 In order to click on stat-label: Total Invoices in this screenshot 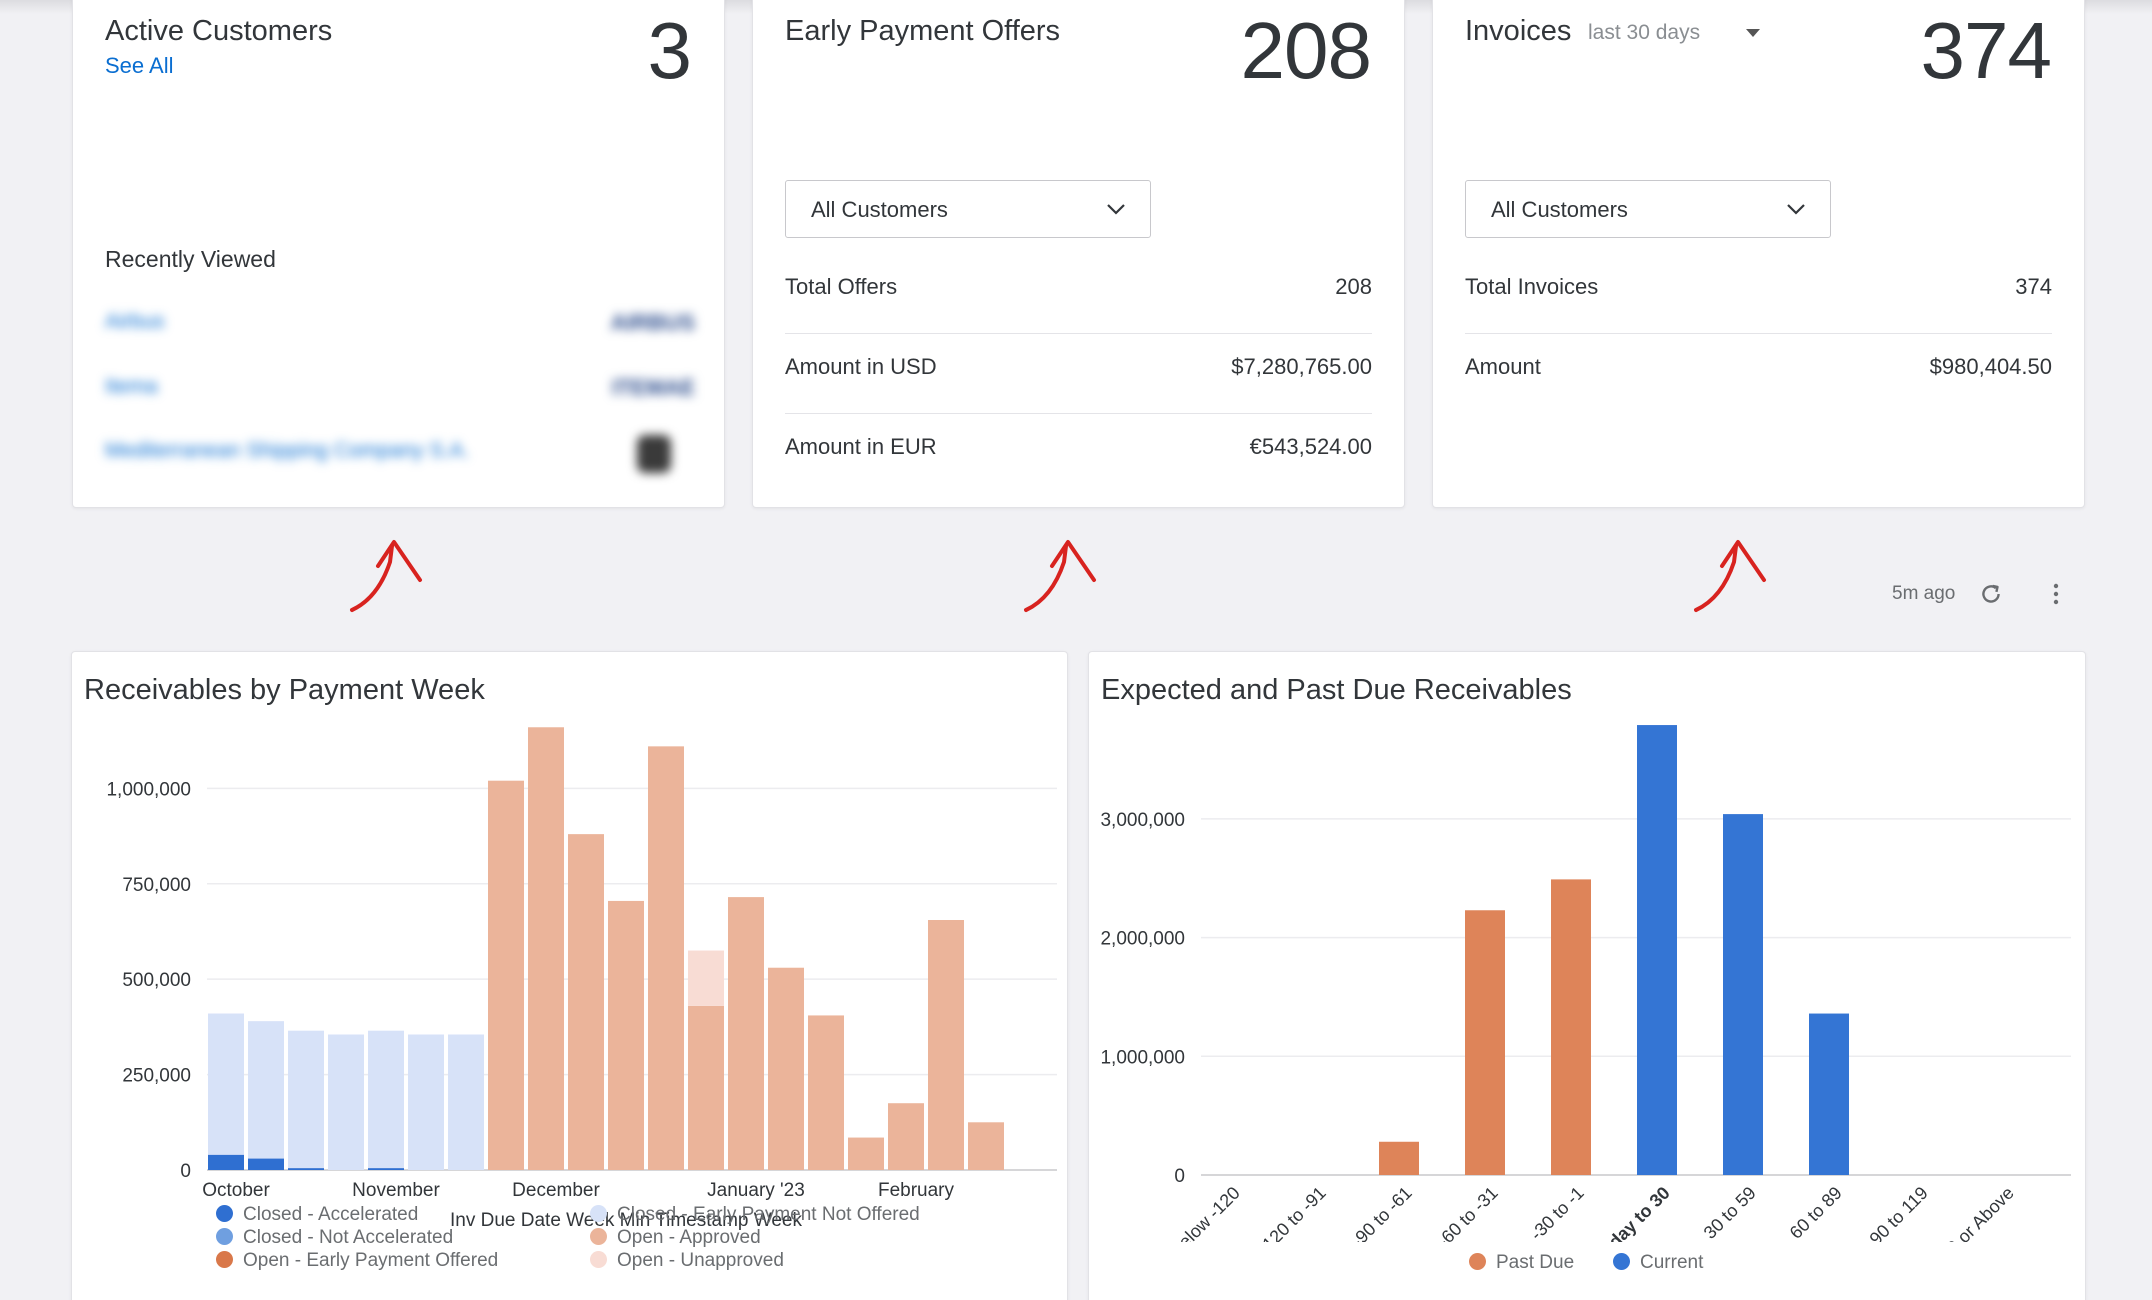, I will do `click(1532, 286)`.